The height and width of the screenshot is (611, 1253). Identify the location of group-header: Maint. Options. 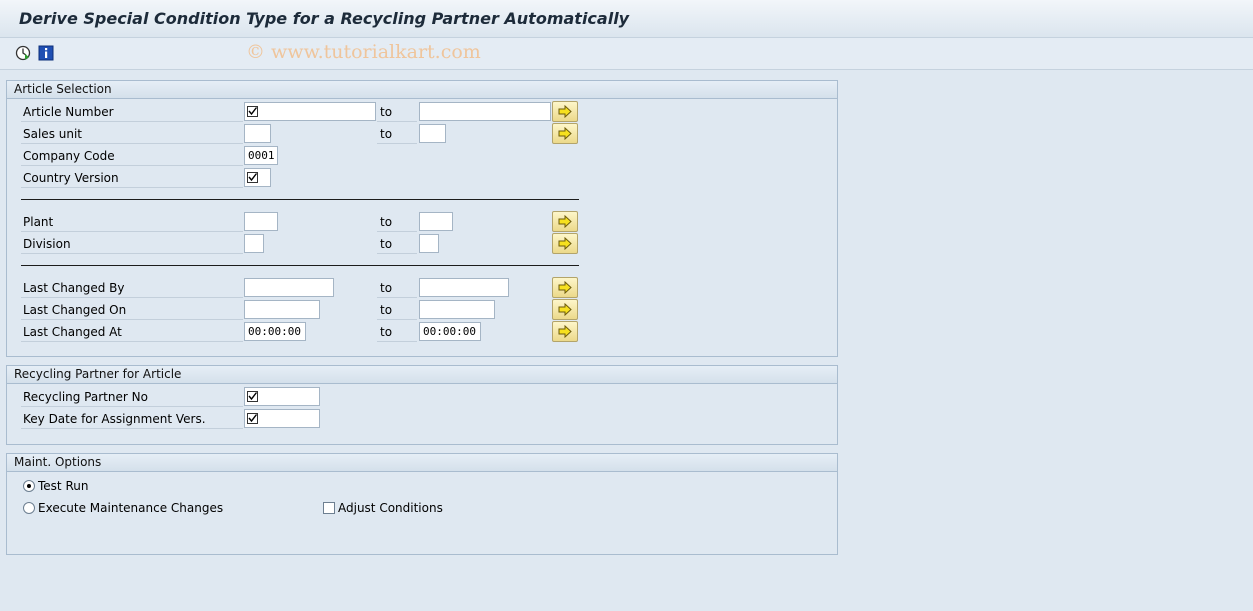
(422, 463).